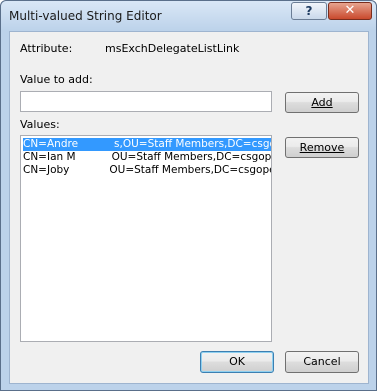 The image size is (377, 391). I want to click on values-label: Values:, so click(40, 124).